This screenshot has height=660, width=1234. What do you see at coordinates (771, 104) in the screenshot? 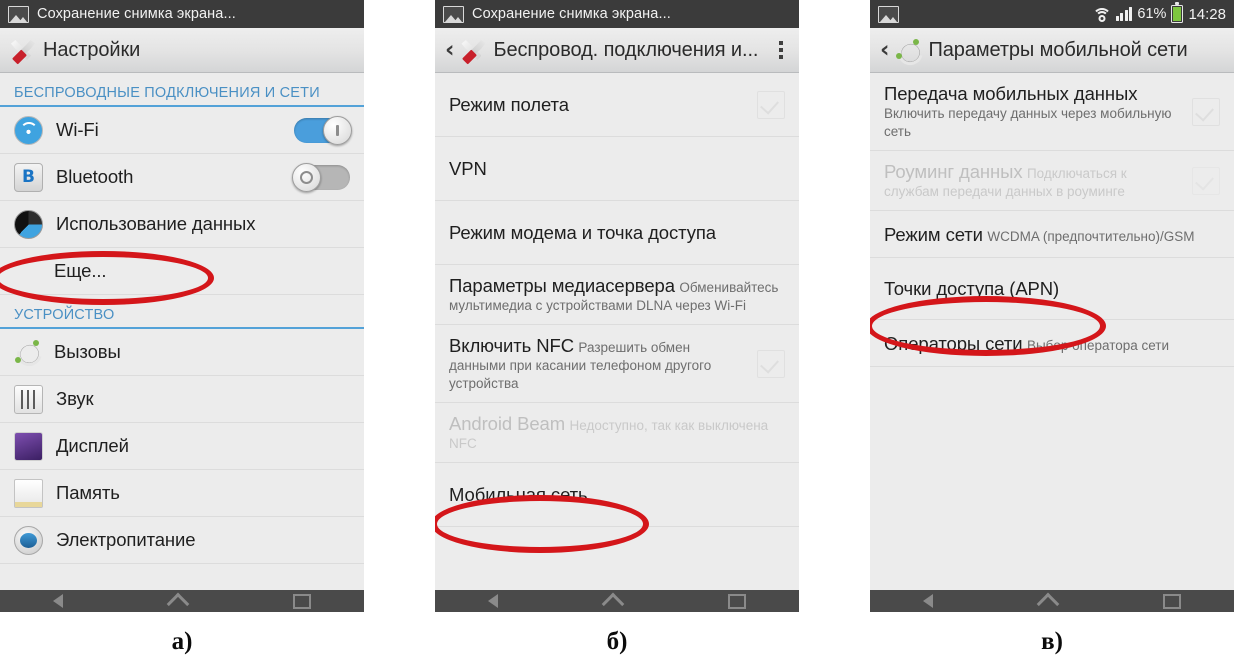
I see `airplane-mode-checkbox` at bounding box center [771, 104].